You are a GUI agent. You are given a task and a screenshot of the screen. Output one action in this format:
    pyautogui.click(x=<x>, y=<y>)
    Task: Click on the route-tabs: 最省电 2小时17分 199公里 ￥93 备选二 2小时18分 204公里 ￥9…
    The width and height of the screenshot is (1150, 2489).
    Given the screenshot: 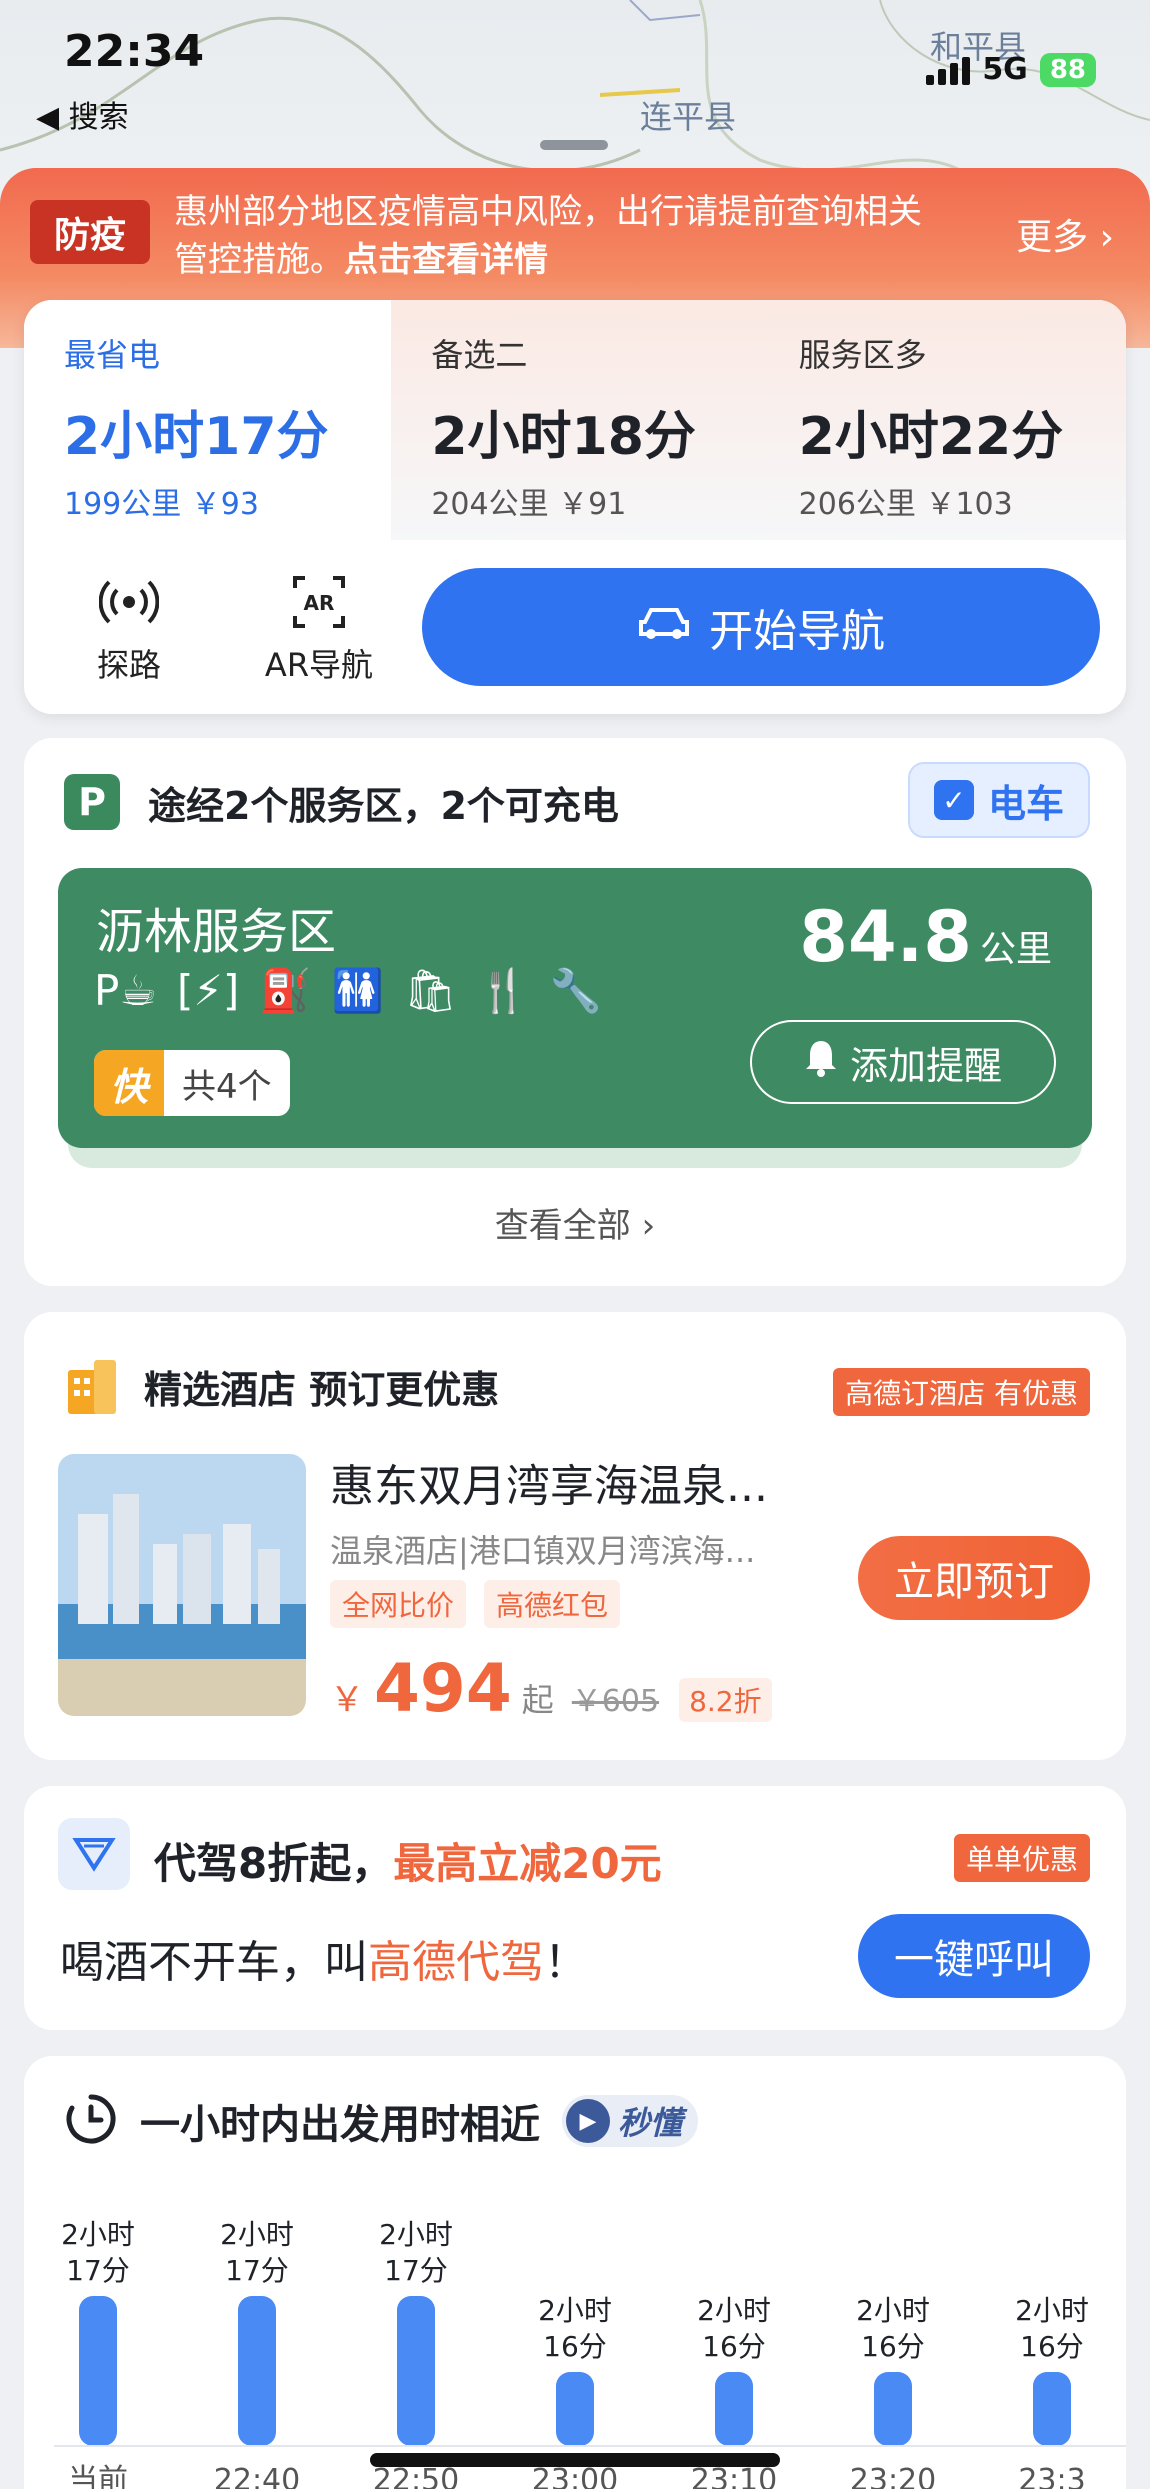 What is the action you would take?
    pyautogui.click(x=575, y=420)
    